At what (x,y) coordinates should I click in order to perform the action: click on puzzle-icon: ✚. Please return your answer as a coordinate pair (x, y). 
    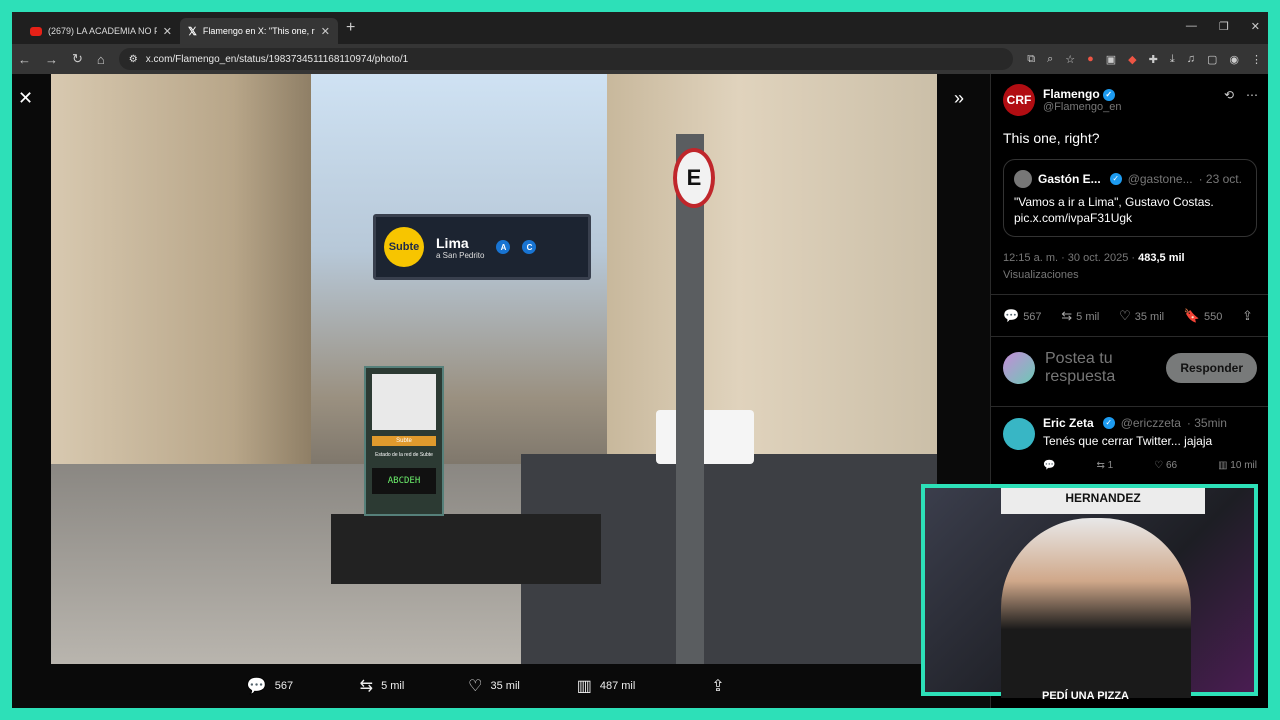
    Looking at the image, I should click on (1153, 59).